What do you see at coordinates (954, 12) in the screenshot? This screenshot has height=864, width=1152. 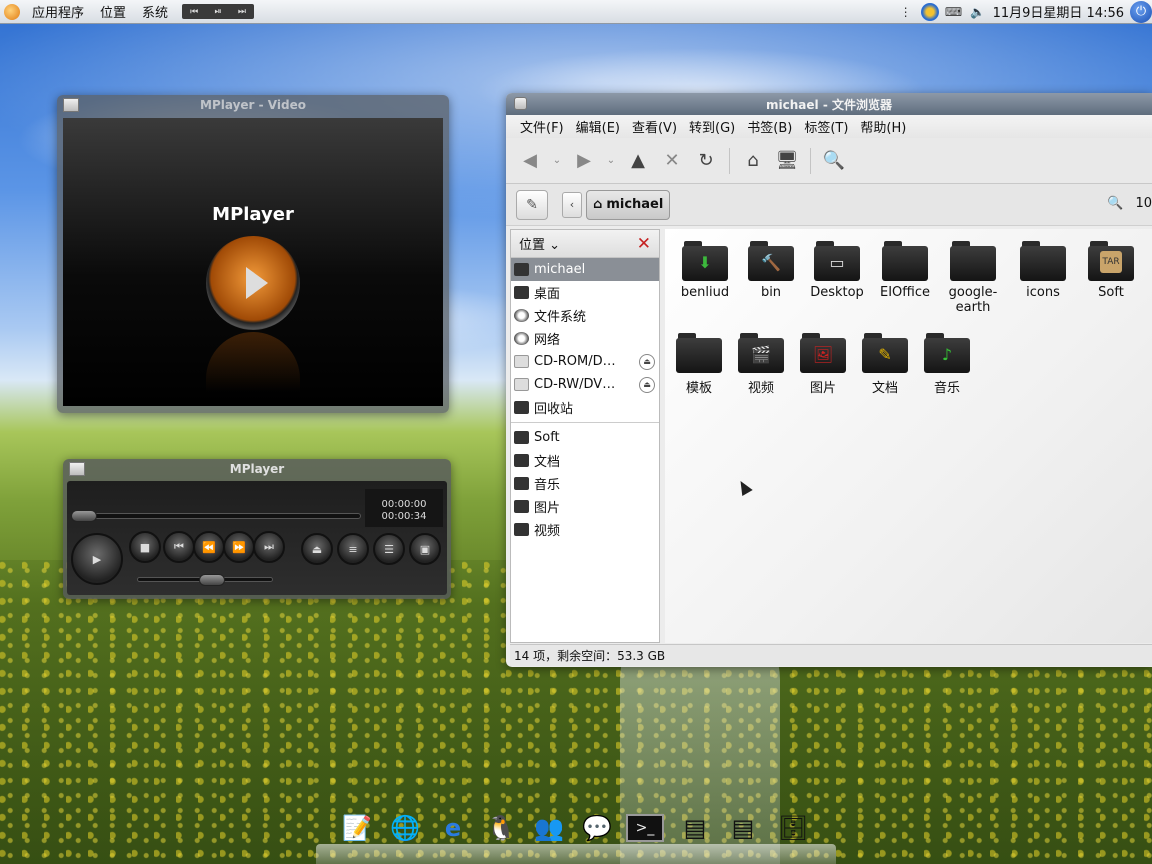 I see `keyboard-icon: ⌨` at bounding box center [954, 12].